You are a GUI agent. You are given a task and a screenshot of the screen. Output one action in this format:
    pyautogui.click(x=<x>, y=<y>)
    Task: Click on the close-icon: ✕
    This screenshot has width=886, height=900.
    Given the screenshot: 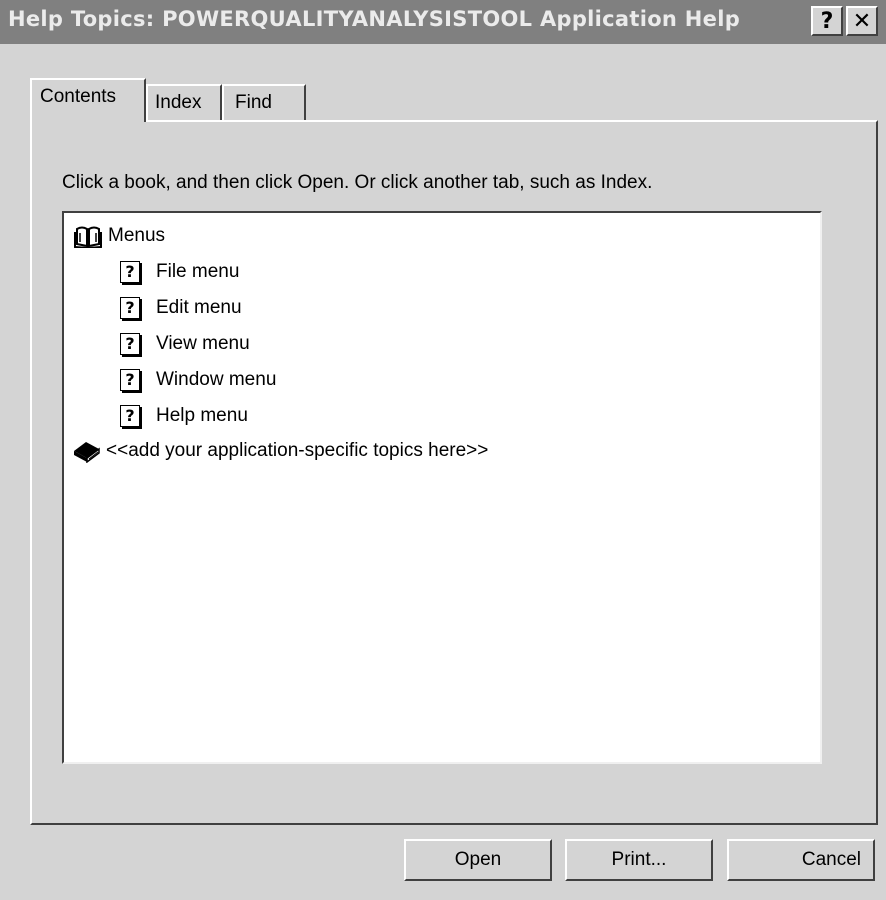 What is the action you would take?
    pyautogui.click(x=862, y=21)
    